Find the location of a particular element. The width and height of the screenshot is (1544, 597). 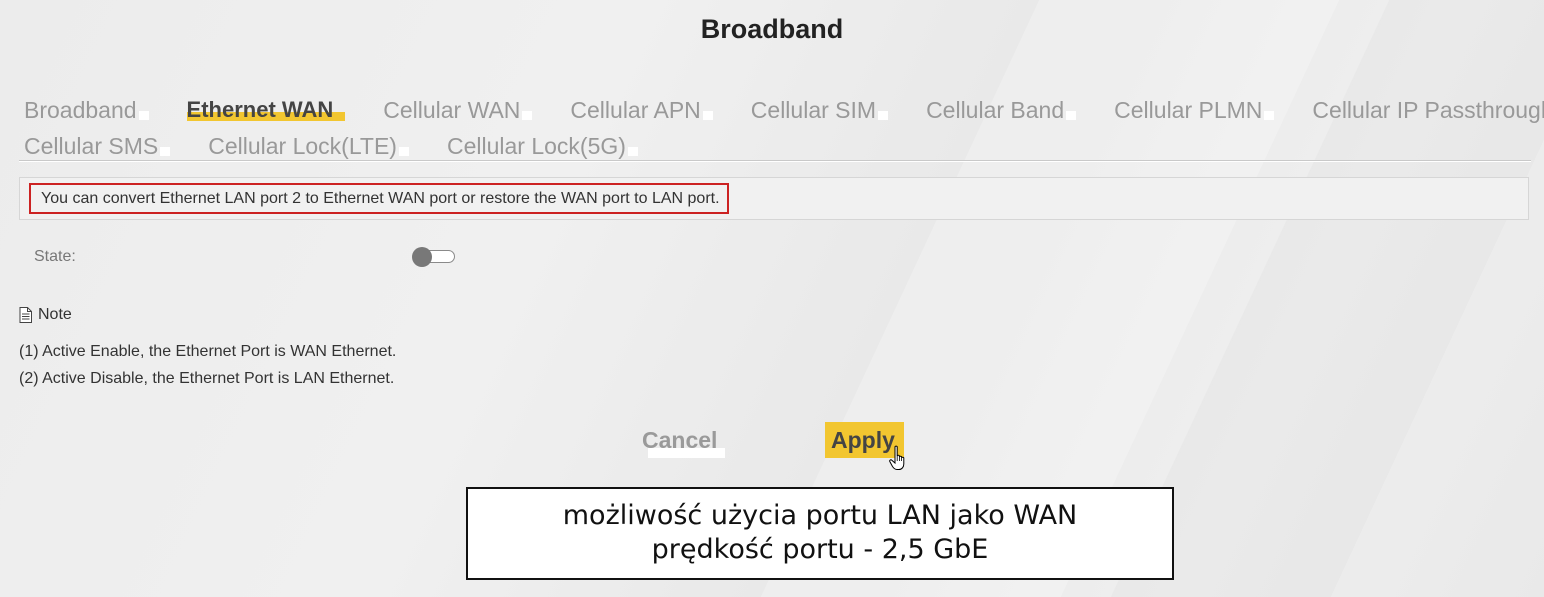

tab-ethernet-wan: Ethernet WAN is located at coordinates (266, 110).